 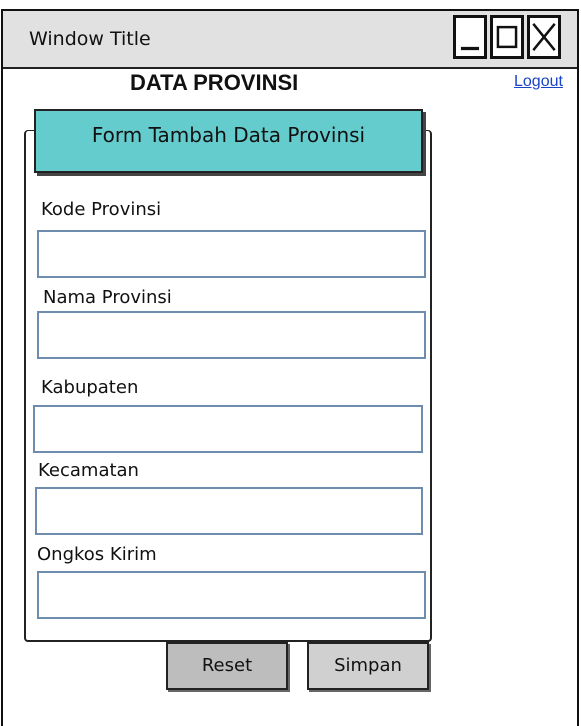 I want to click on kode-provinsi-input, so click(x=231, y=254).